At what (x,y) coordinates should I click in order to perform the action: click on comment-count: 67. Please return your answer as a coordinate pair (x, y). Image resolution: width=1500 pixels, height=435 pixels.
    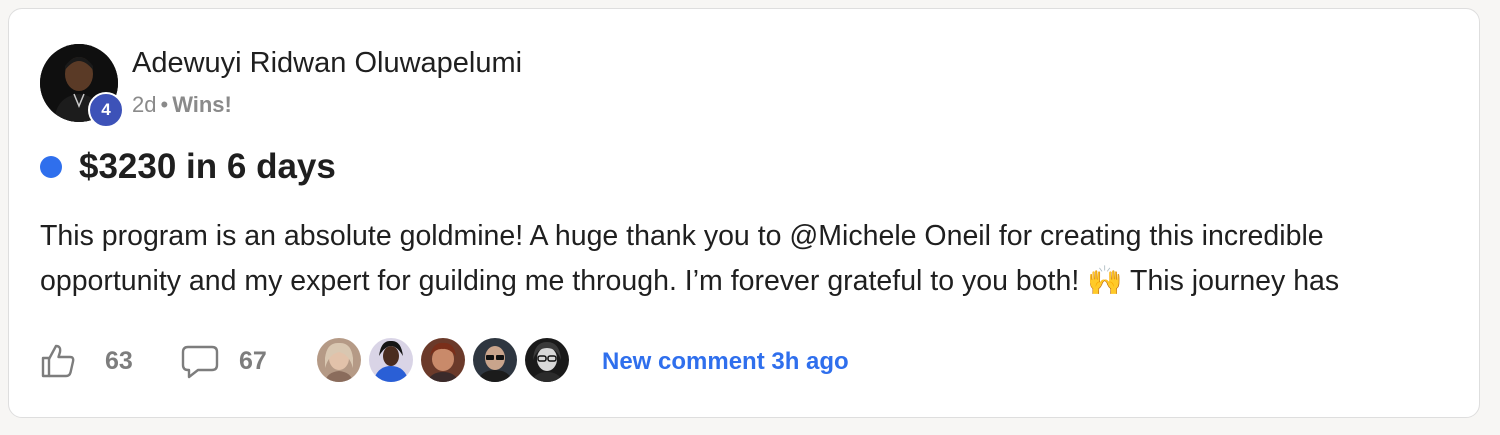
    Looking at the image, I should click on (253, 361).